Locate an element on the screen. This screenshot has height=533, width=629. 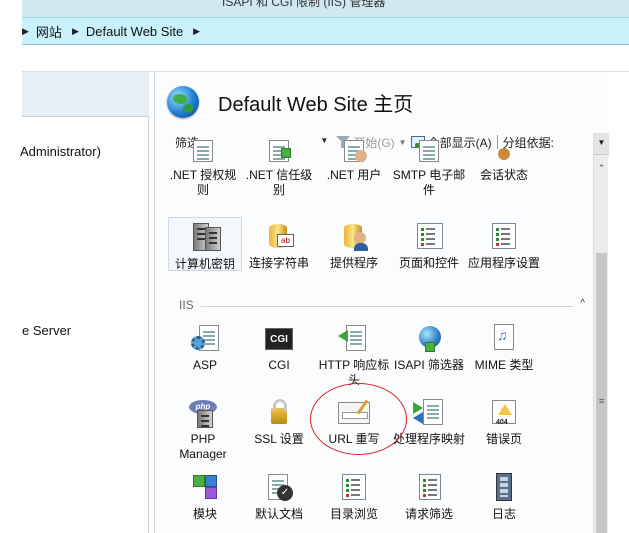
feature-modules: 模块 is located at coordinates (205, 496).